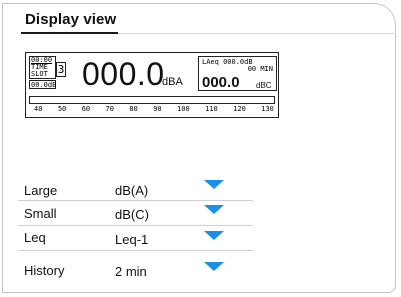 The width and height of the screenshot is (401, 297). Describe the element at coordinates (35, 237) in the screenshot. I see `leq-setting-label: Leq` at that location.